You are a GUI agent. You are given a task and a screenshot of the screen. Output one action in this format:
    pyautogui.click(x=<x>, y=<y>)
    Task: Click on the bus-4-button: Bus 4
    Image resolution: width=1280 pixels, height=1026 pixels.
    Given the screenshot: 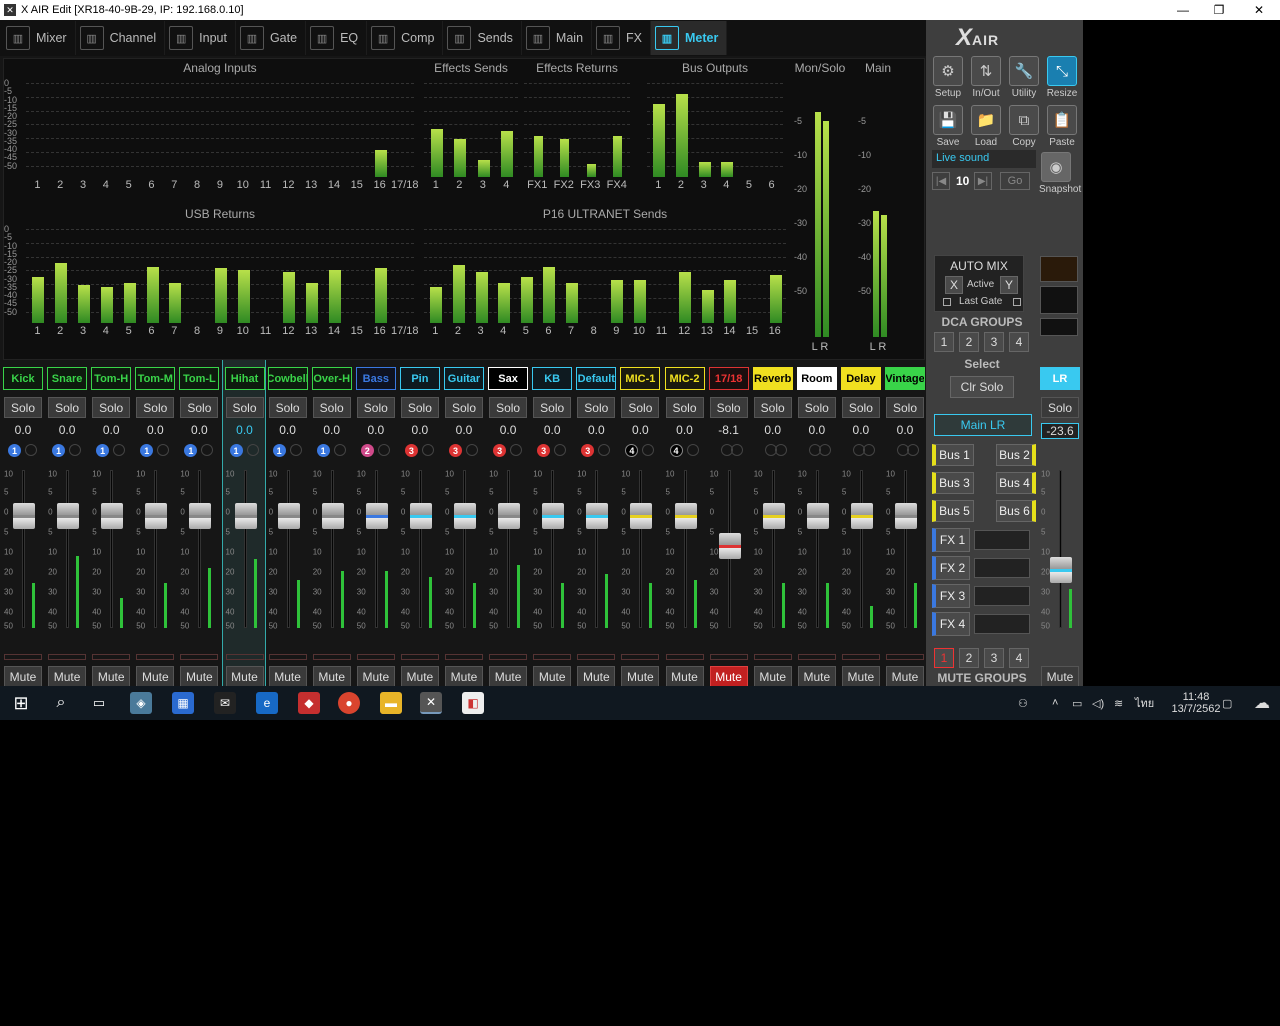 What is the action you would take?
    pyautogui.click(x=1016, y=483)
    